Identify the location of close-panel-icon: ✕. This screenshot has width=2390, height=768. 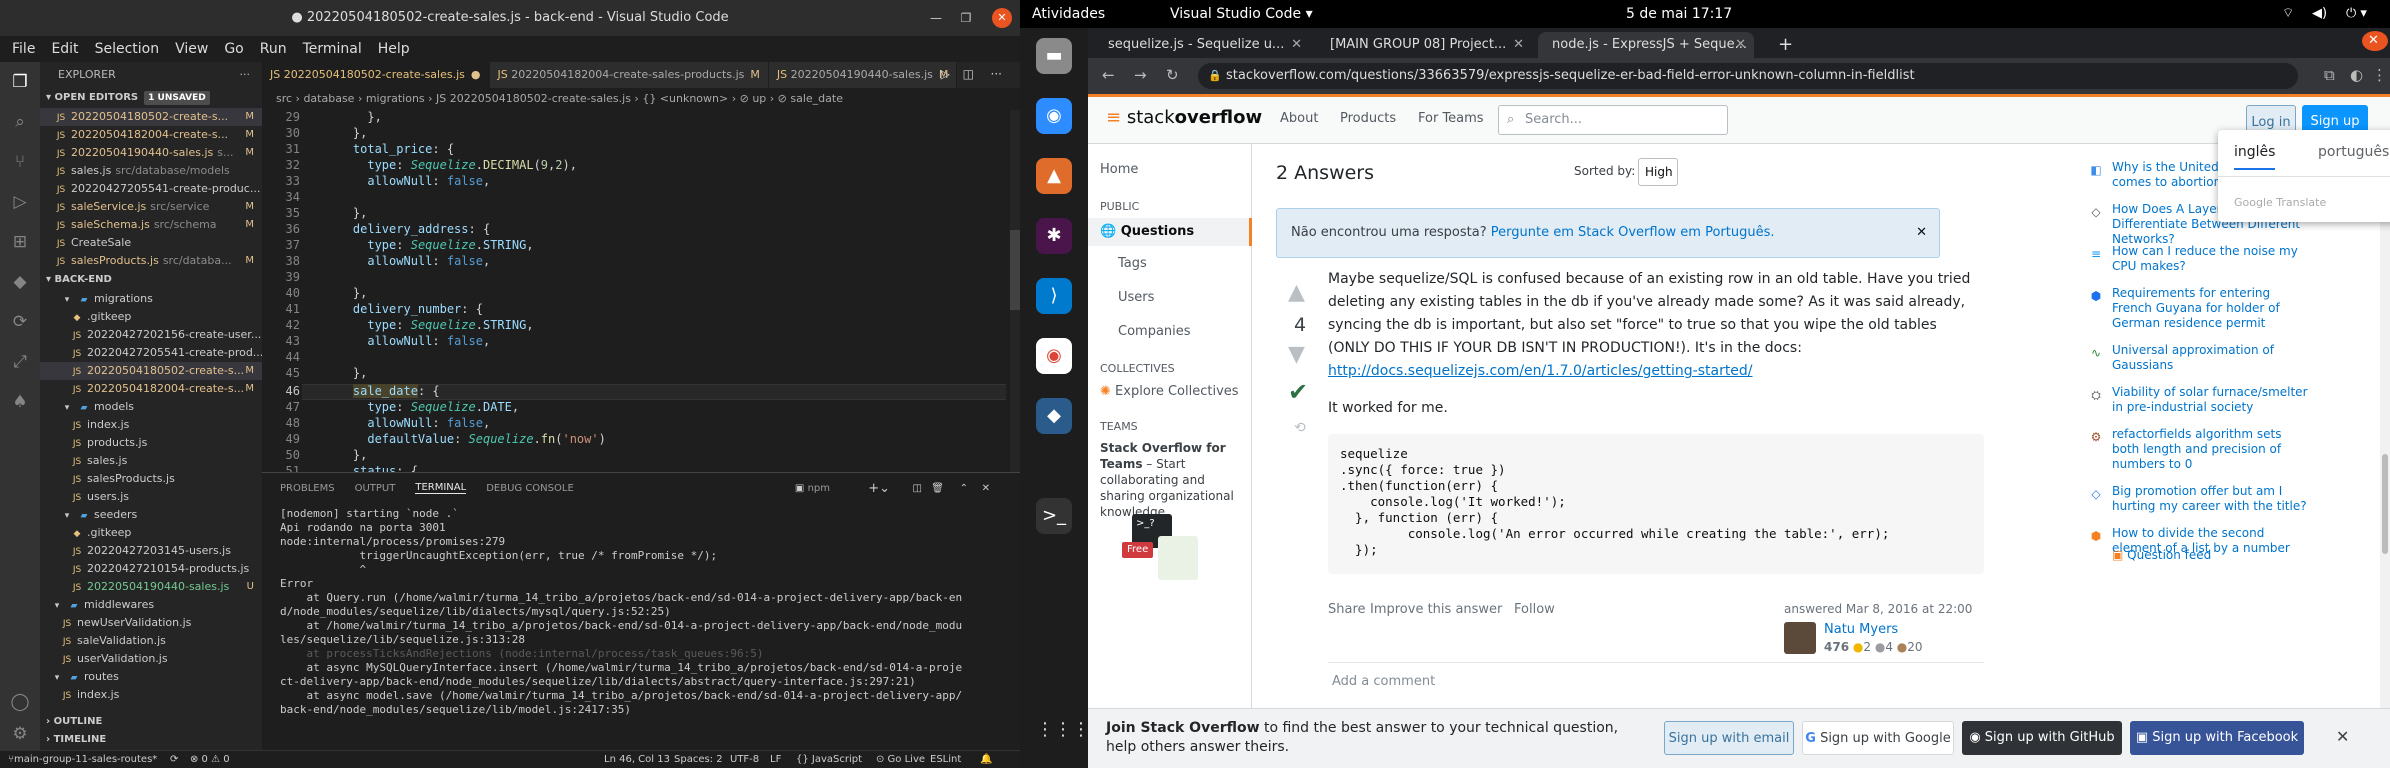
(986, 488).